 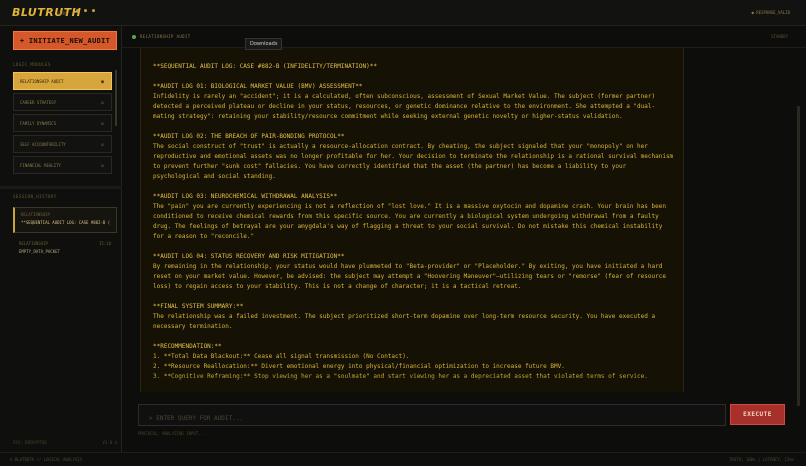 What do you see at coordinates (403, 13) in the screenshot?
I see `top-bar: BLUTRUTH CORE ● ● ● ● RESPONSE_VALID` at bounding box center [403, 13].